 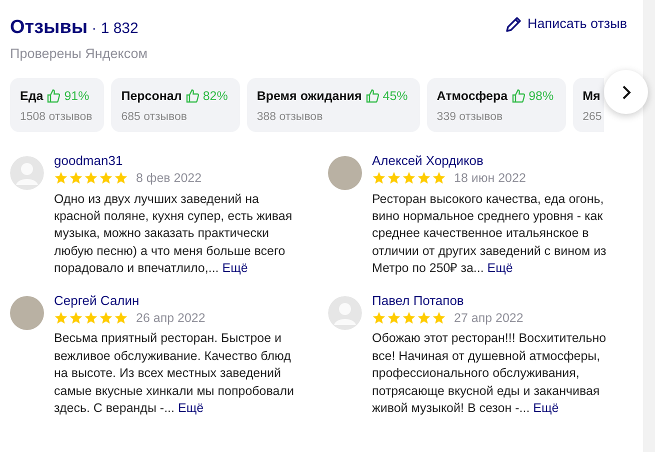 I want to click on aspect-label: Еда, so click(x=32, y=96).